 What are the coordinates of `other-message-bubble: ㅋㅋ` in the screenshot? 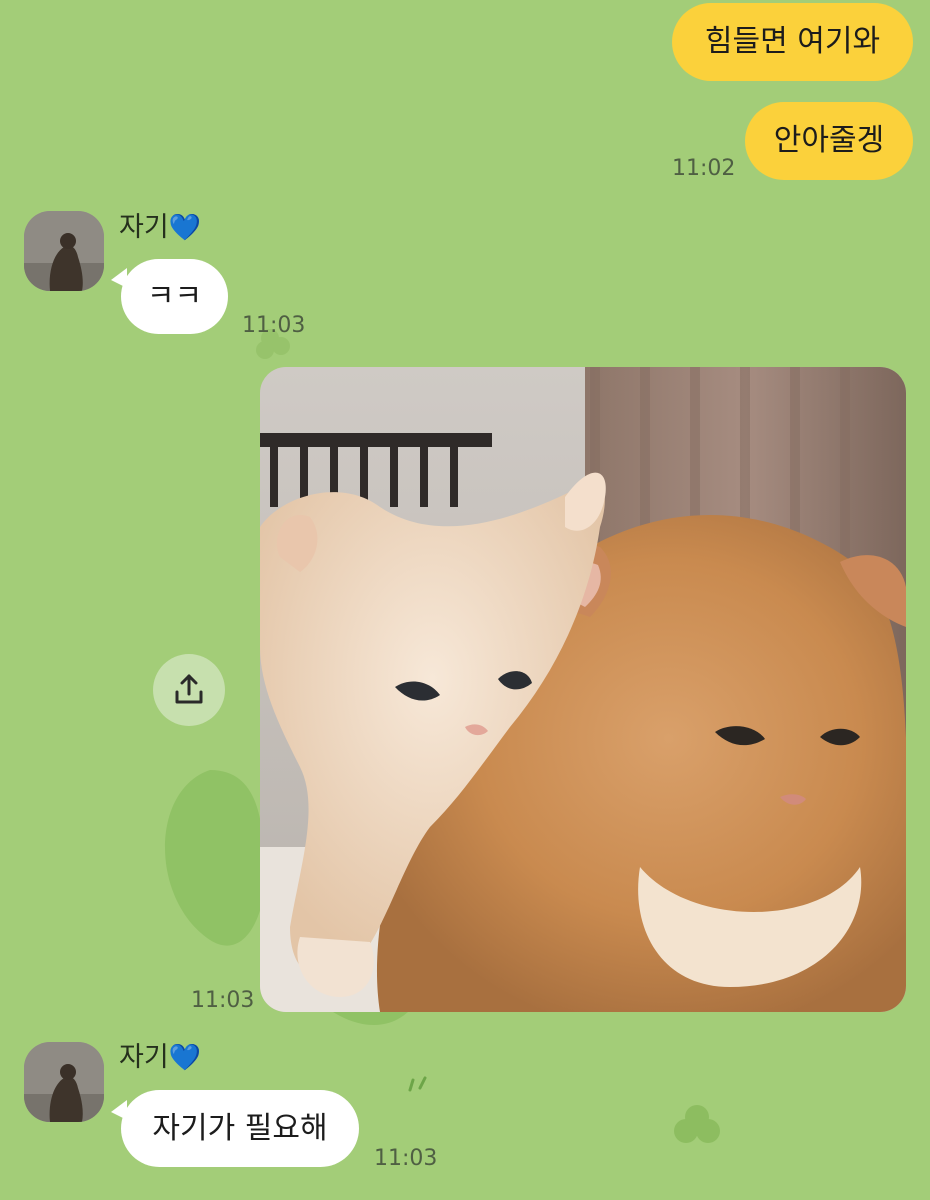 It's located at (174, 296).